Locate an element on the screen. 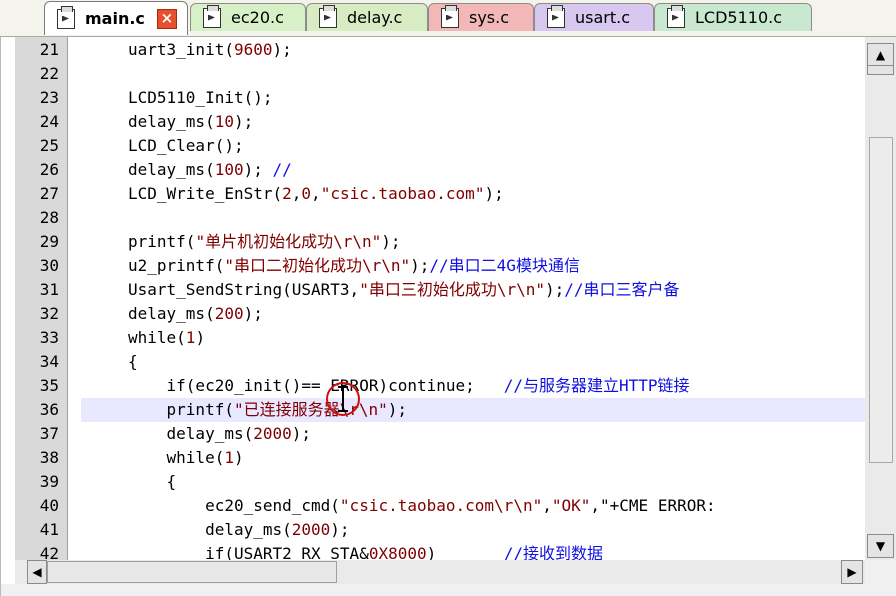  tab-sys-c: sys.c is located at coordinates (481, 17).